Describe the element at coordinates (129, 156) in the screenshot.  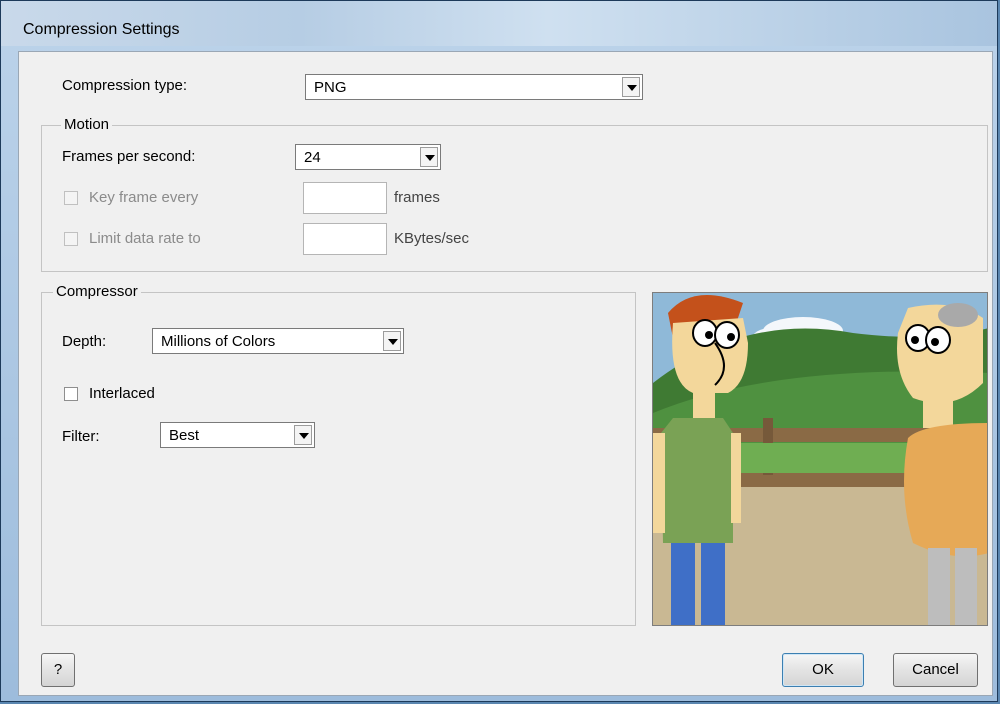
I see `fps-label: Frames per second:` at that location.